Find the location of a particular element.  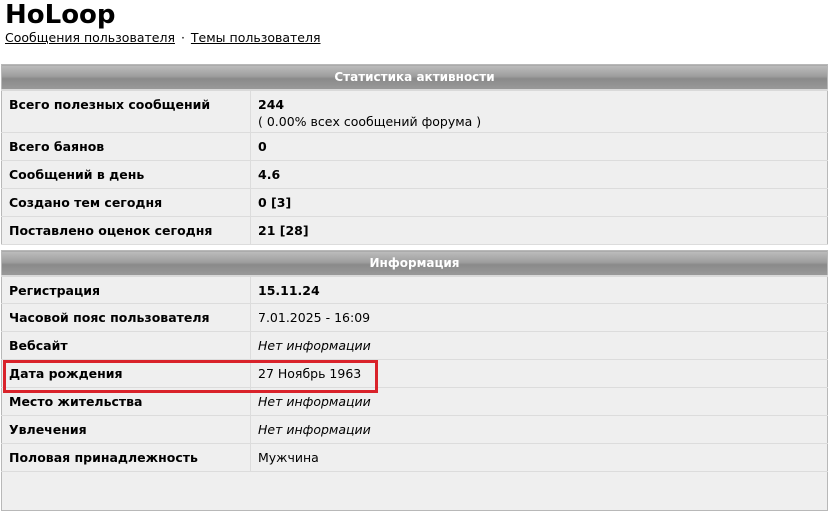

row-value: 15.11.24 is located at coordinates (539, 289).